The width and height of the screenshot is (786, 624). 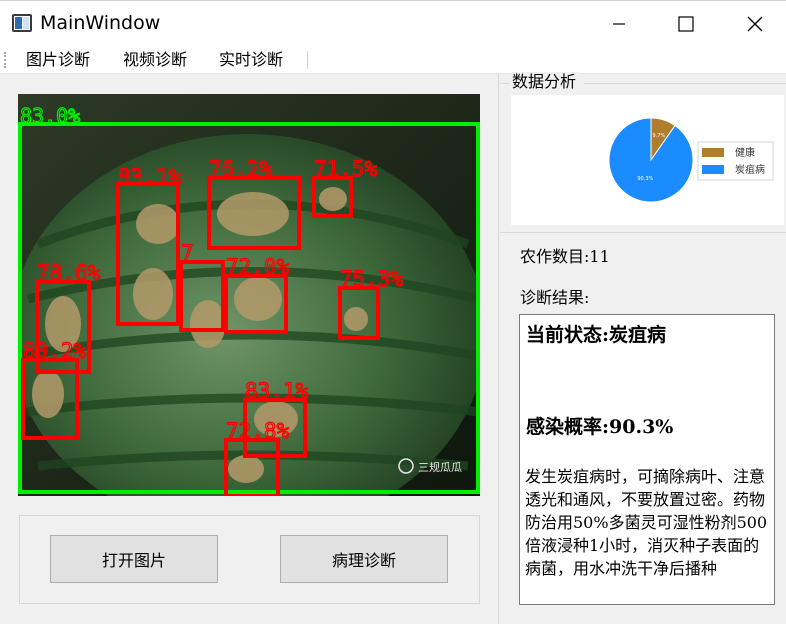 I want to click on close-icon, so click(x=755, y=24).